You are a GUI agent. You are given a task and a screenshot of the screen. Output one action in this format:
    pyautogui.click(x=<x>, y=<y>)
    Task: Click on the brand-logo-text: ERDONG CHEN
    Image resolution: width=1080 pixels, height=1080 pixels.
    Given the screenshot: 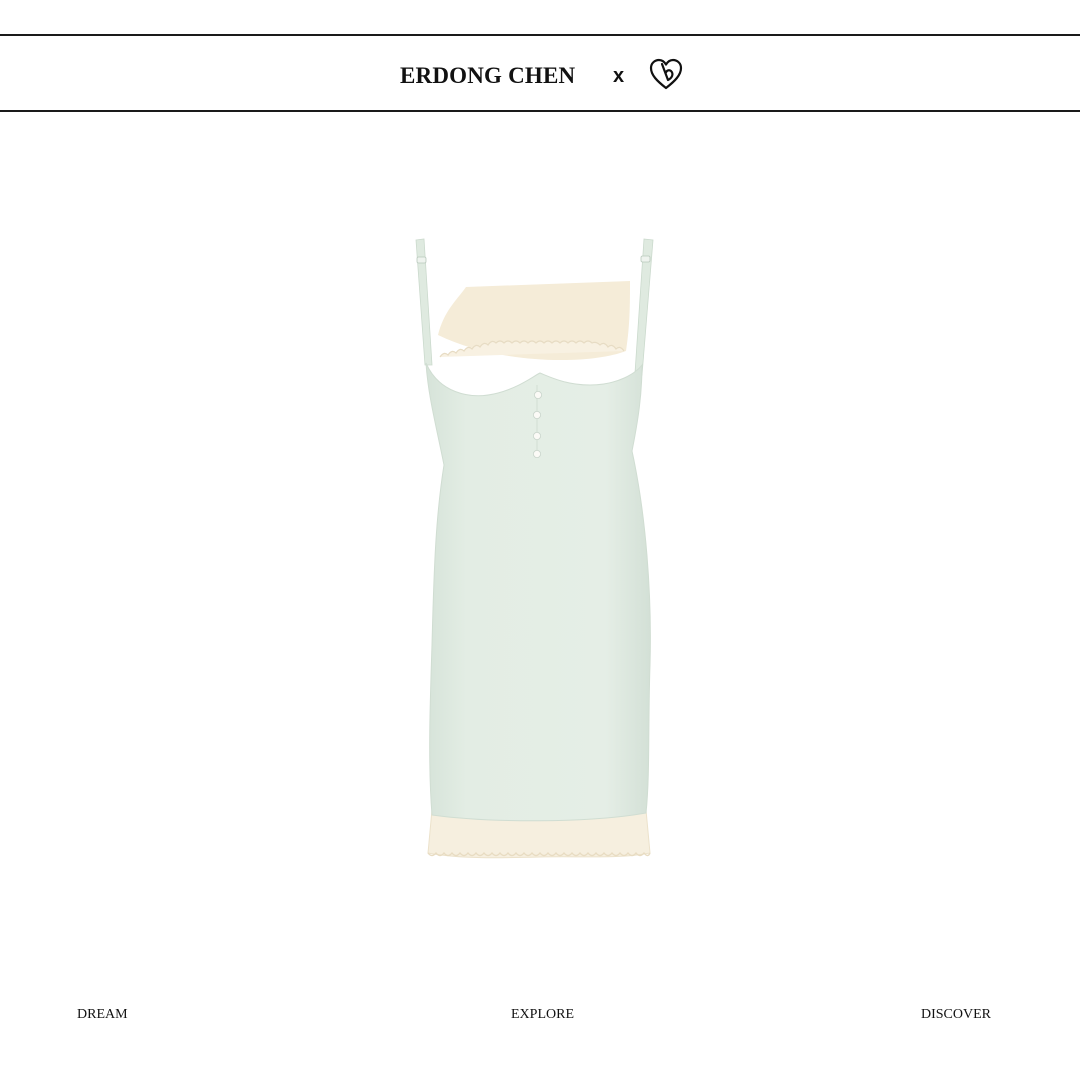 What is the action you would take?
    pyautogui.click(x=487, y=76)
    